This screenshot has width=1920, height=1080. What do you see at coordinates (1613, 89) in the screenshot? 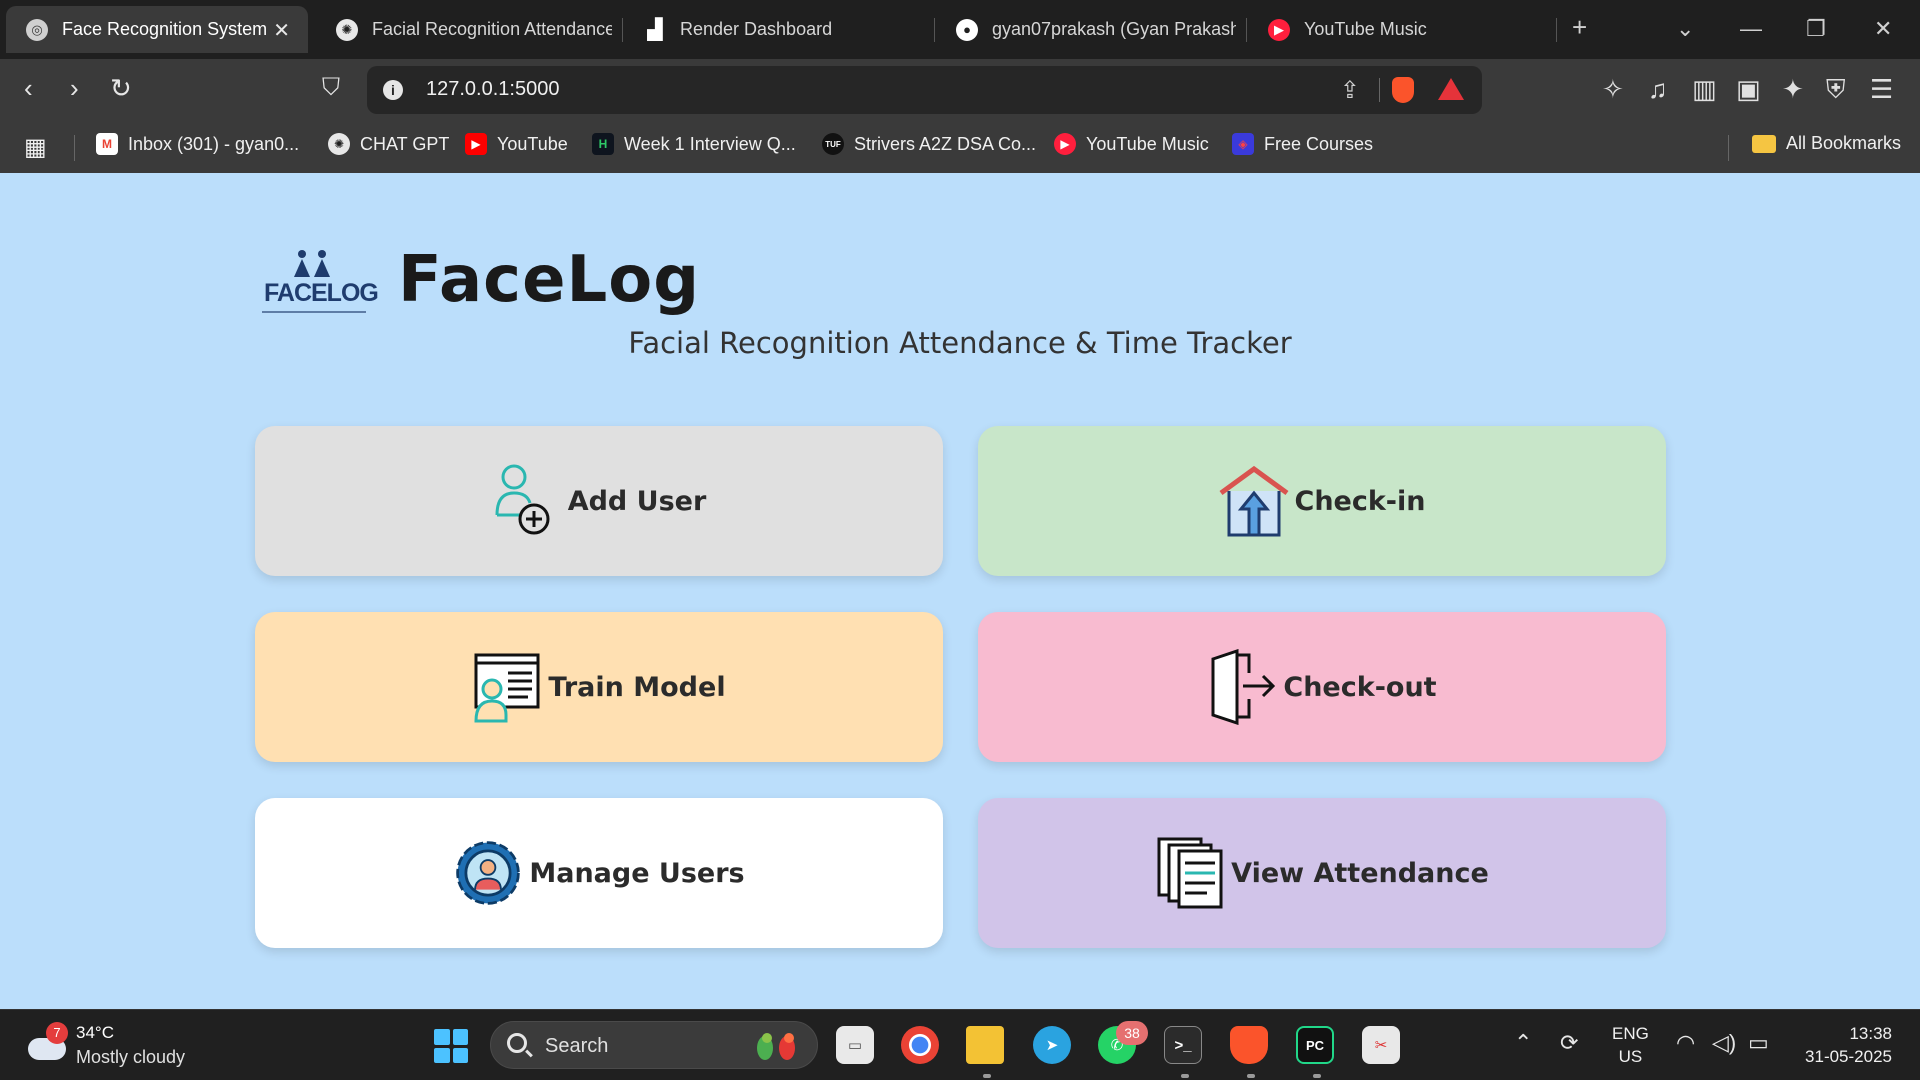
I see `extensions-icon: ✧` at bounding box center [1613, 89].